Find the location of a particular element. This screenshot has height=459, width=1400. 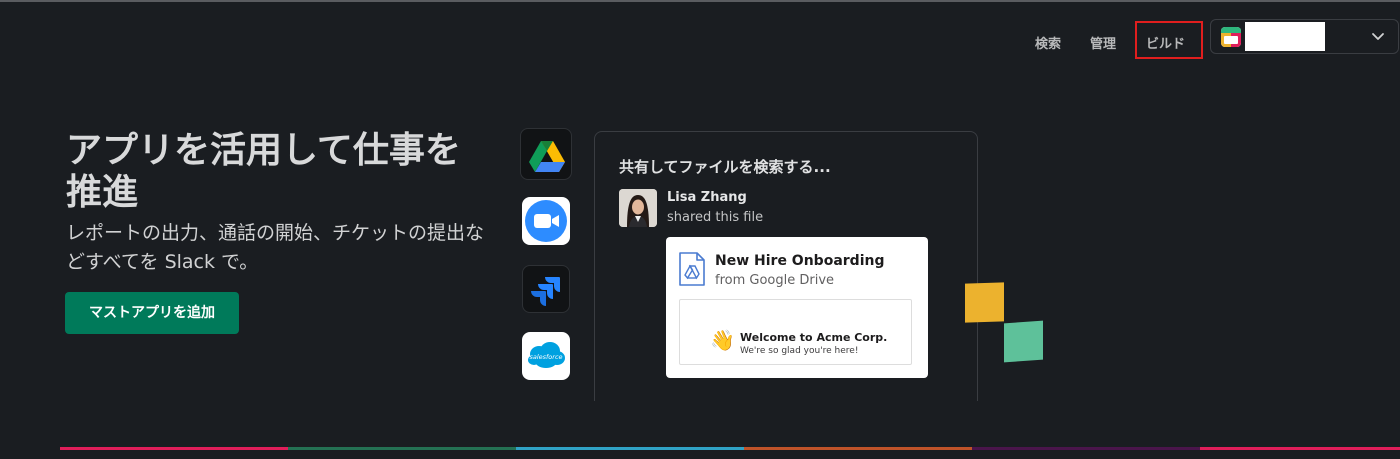

workspace-switcher is located at coordinates (1304, 36).